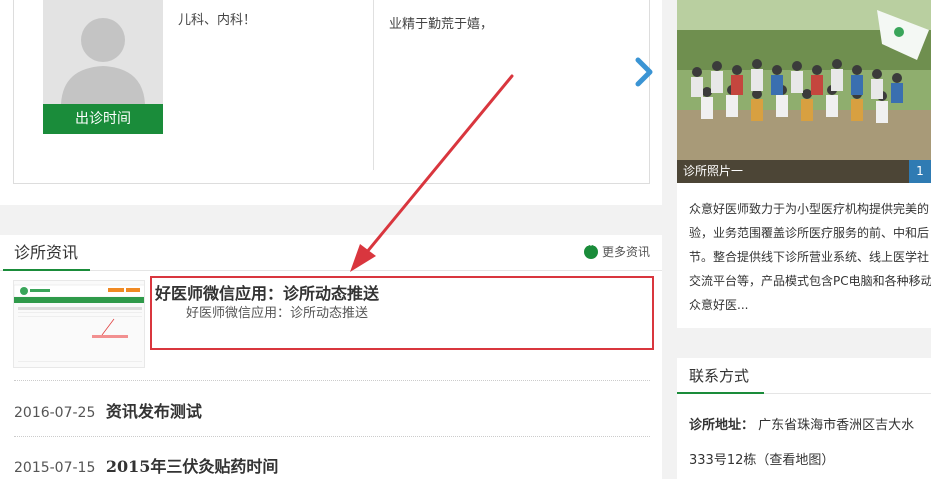 This screenshot has height=479, width=931. Describe the element at coordinates (722, 425) in the screenshot. I see `address-label: 诊所地址：` at that location.